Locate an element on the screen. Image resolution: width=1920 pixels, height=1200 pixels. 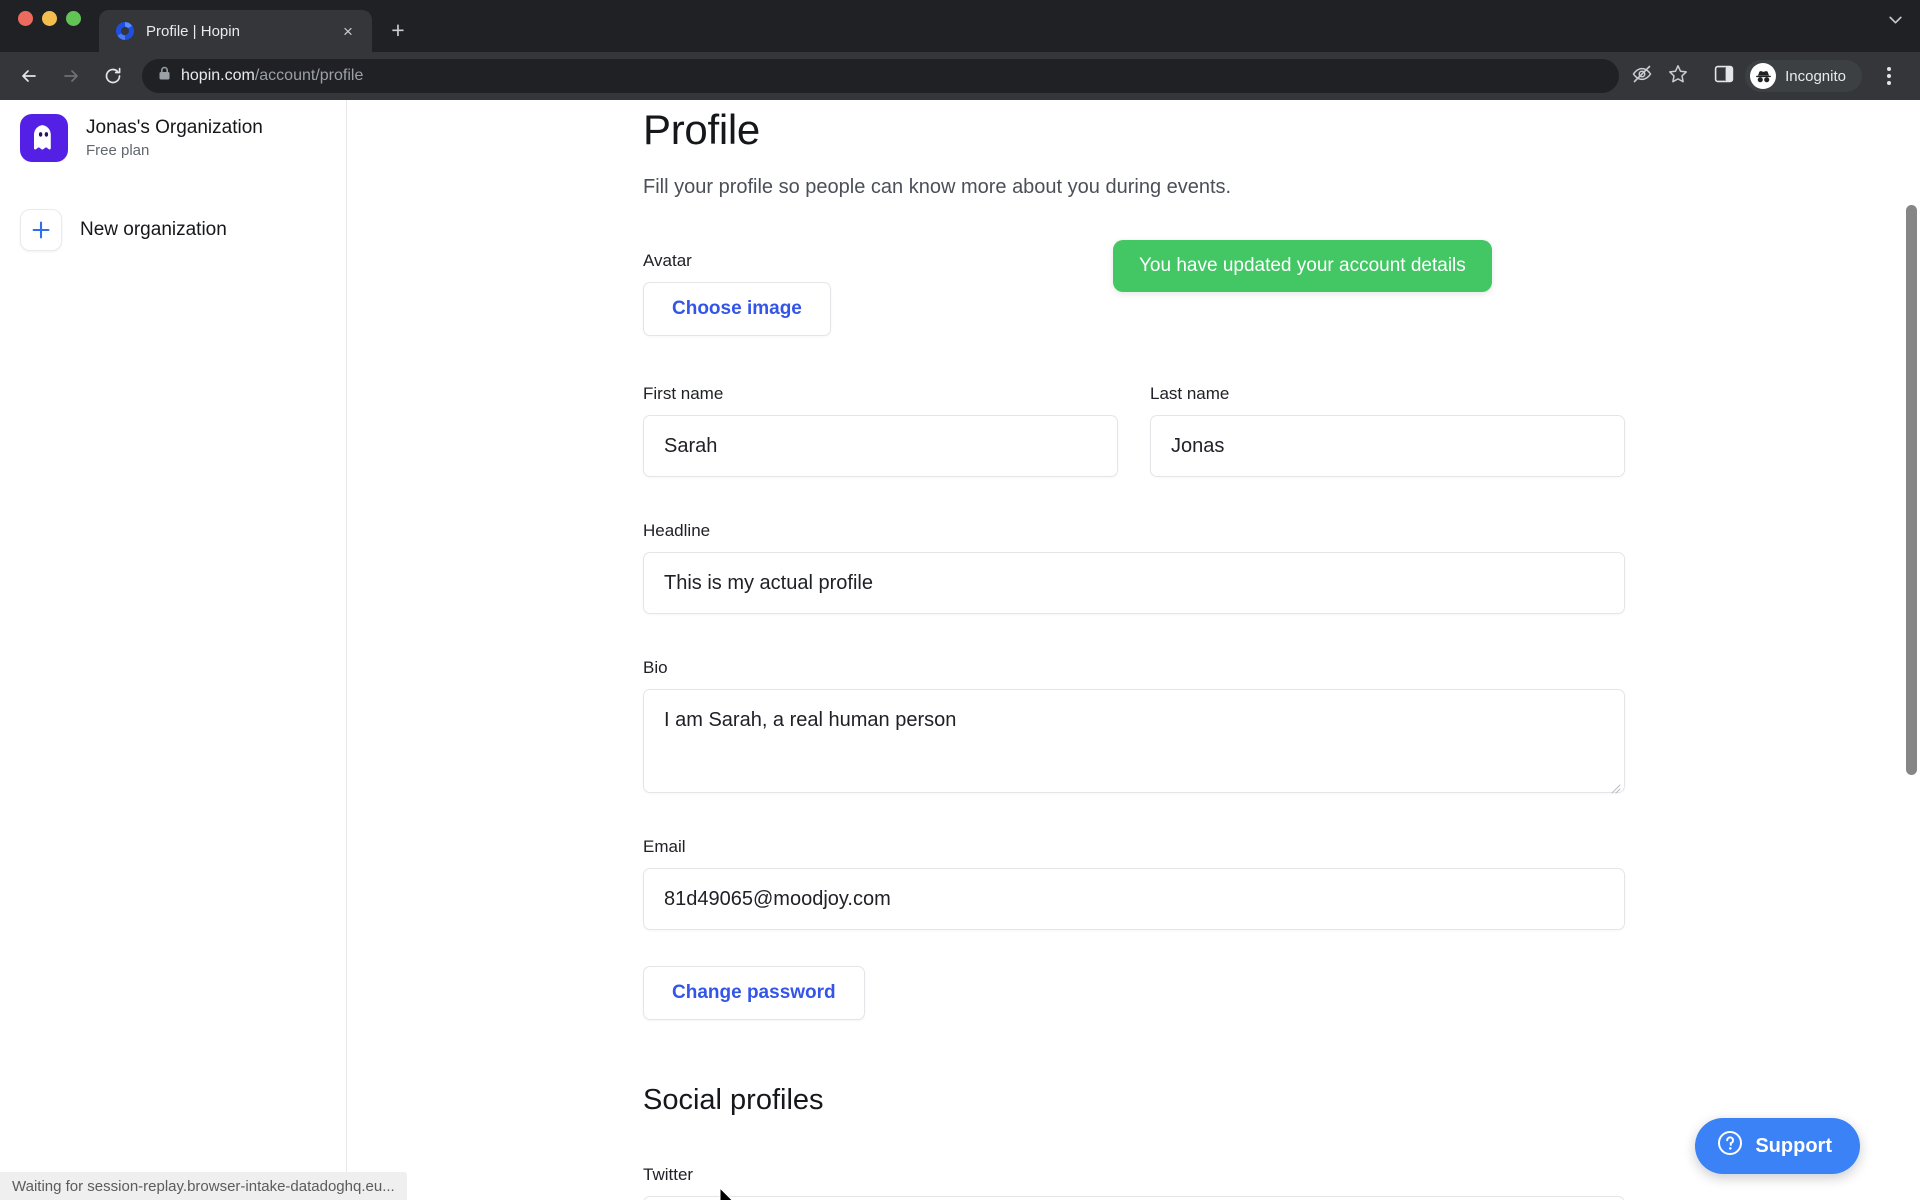
hopin-logo-icon is located at coordinates (125, 31).